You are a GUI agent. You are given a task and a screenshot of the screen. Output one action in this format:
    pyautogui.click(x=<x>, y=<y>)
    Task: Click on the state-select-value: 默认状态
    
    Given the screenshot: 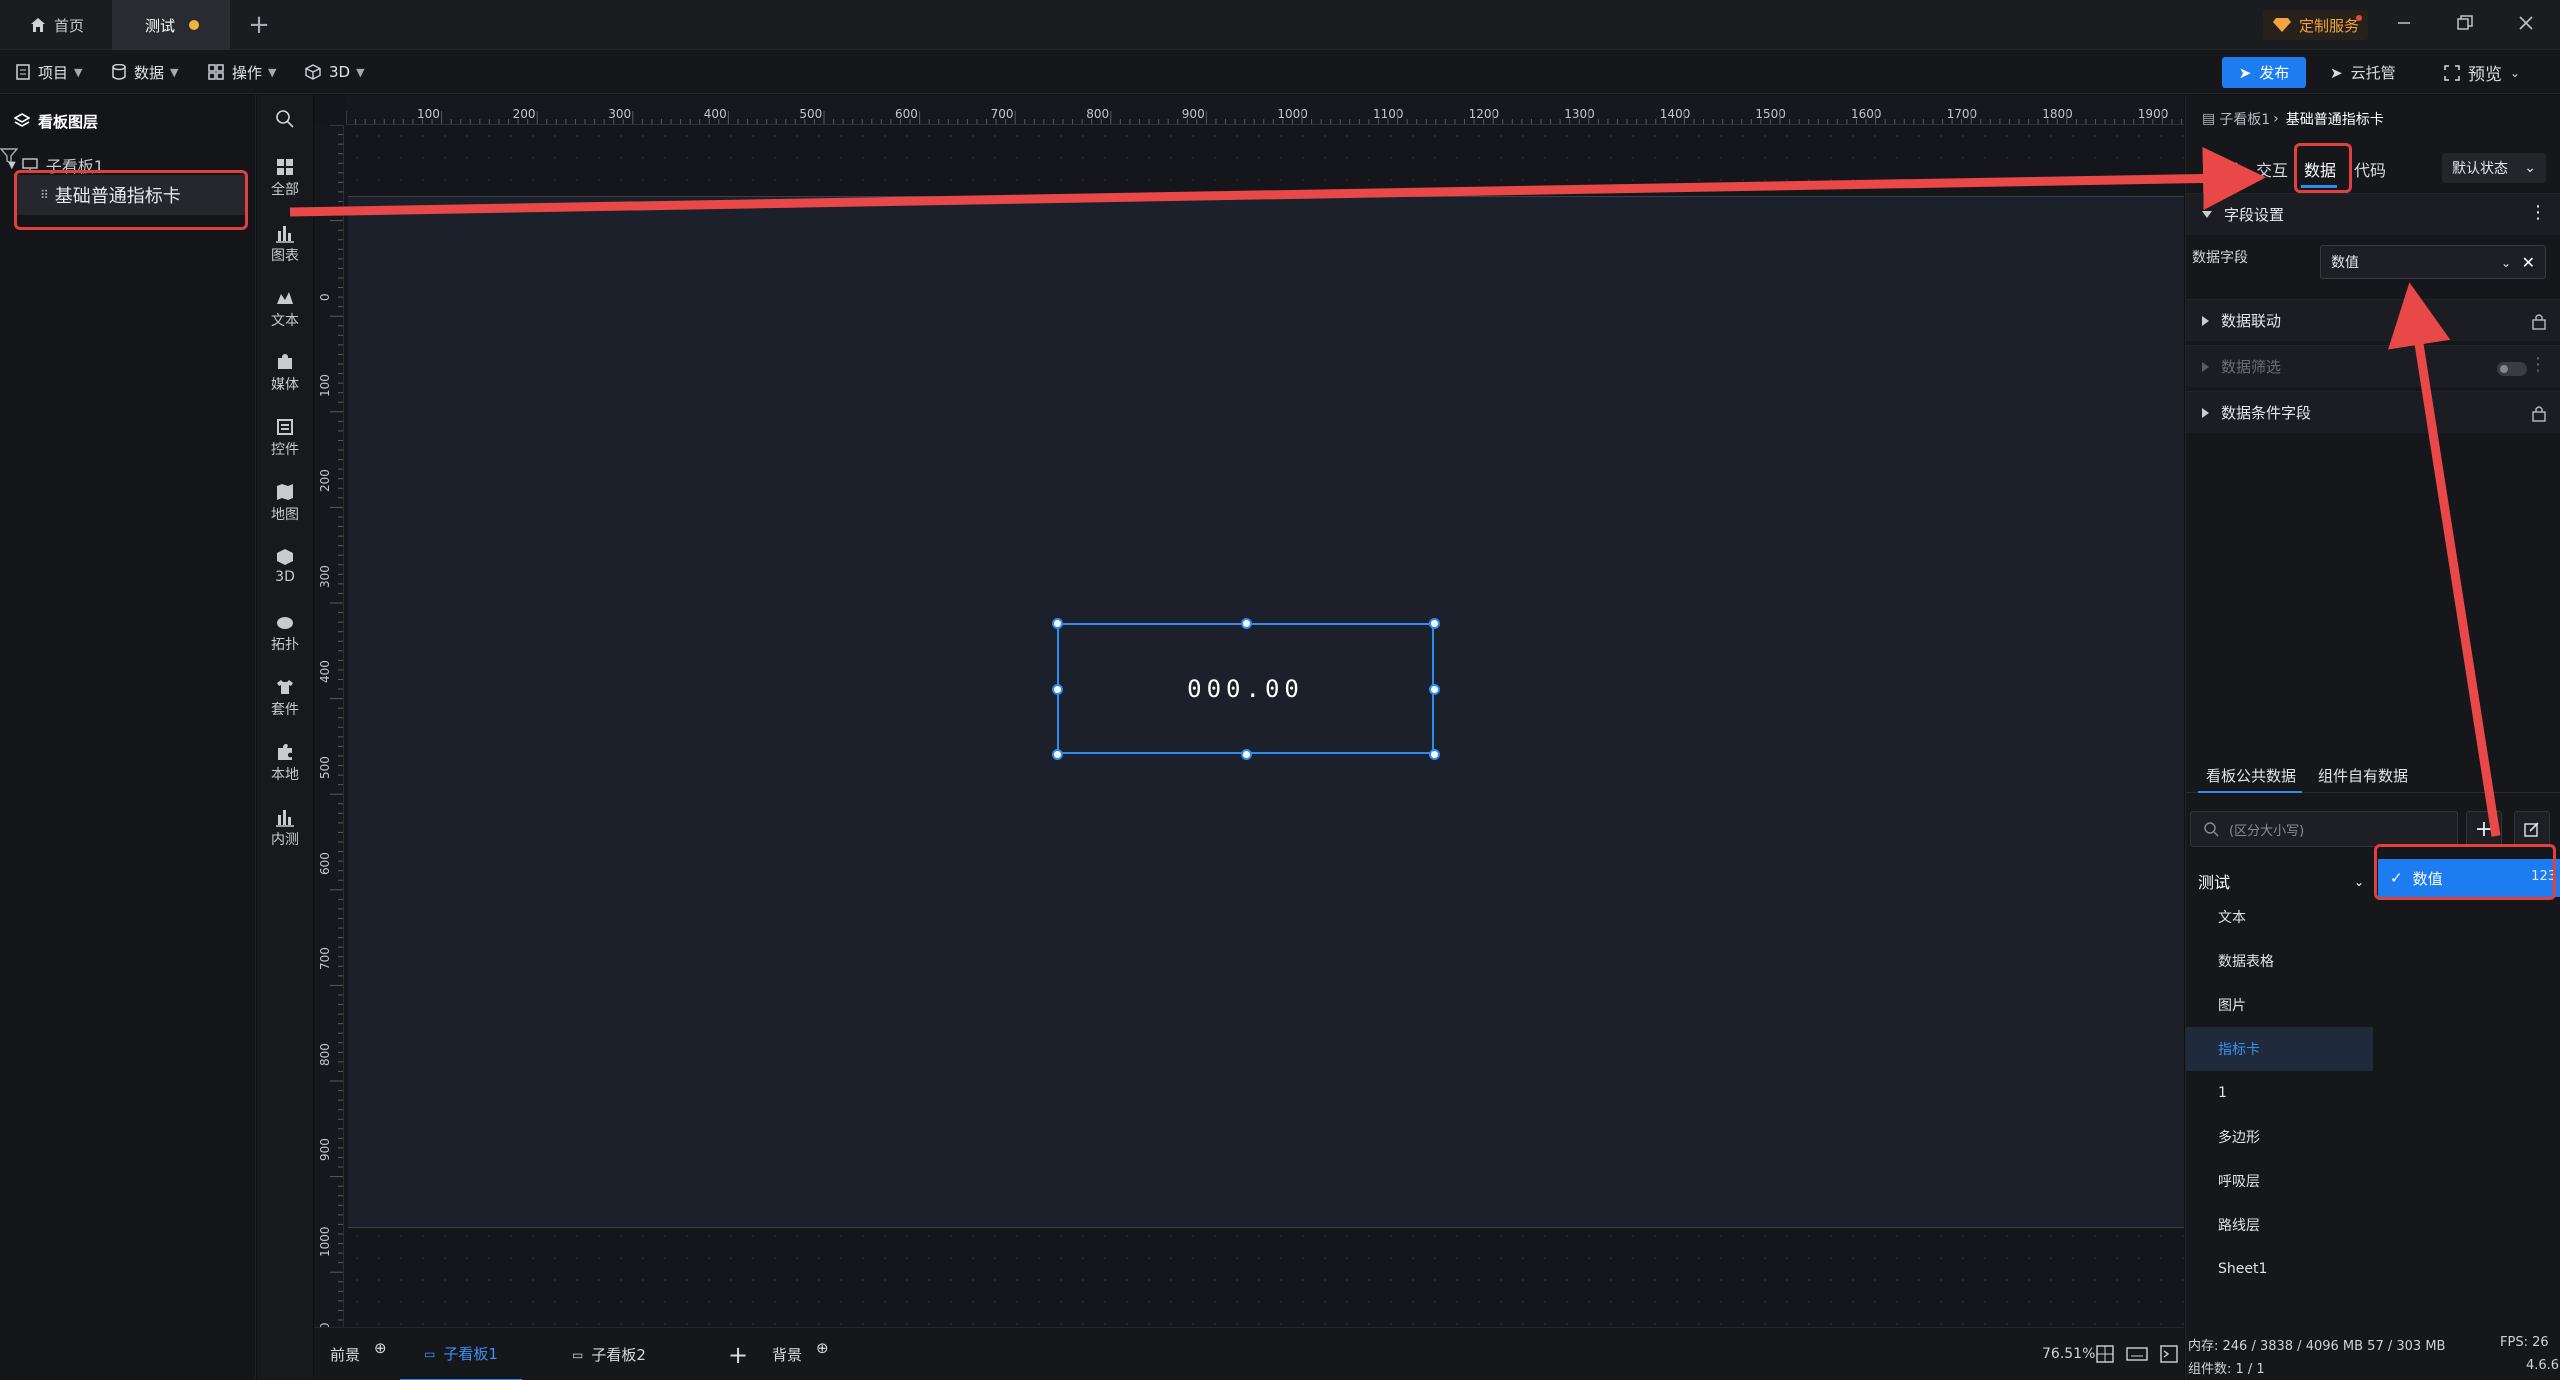 What is the action you would take?
    pyautogui.click(x=2480, y=169)
    